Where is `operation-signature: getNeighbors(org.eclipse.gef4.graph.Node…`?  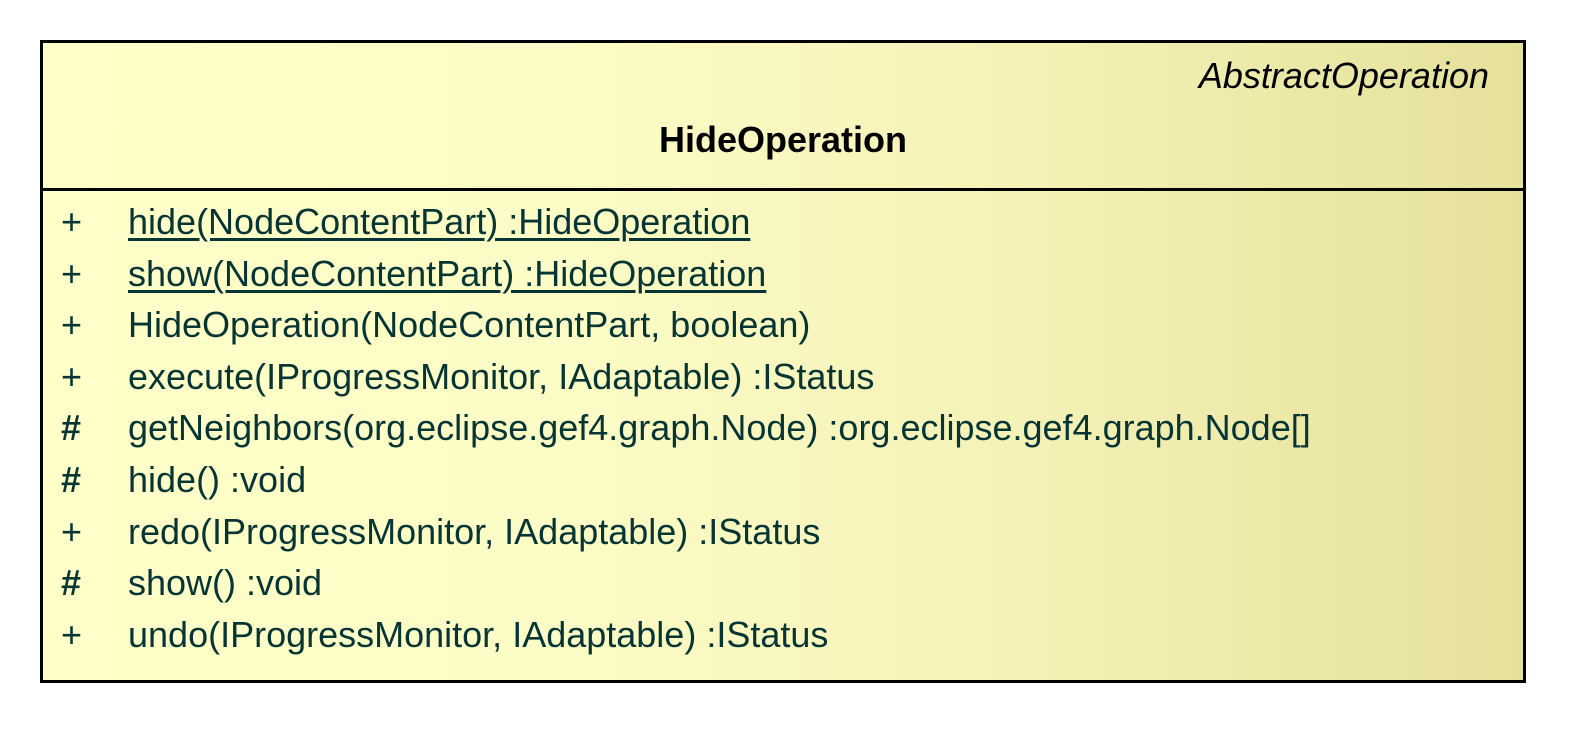 operation-signature: getNeighbors(org.eclipse.gef4.graph.Node… is located at coordinates (719, 428).